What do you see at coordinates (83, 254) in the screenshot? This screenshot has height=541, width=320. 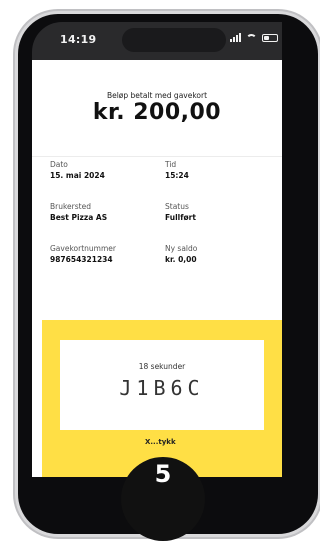 I see `field-giftcard-number: Gavekortnummer 987654321234` at bounding box center [83, 254].